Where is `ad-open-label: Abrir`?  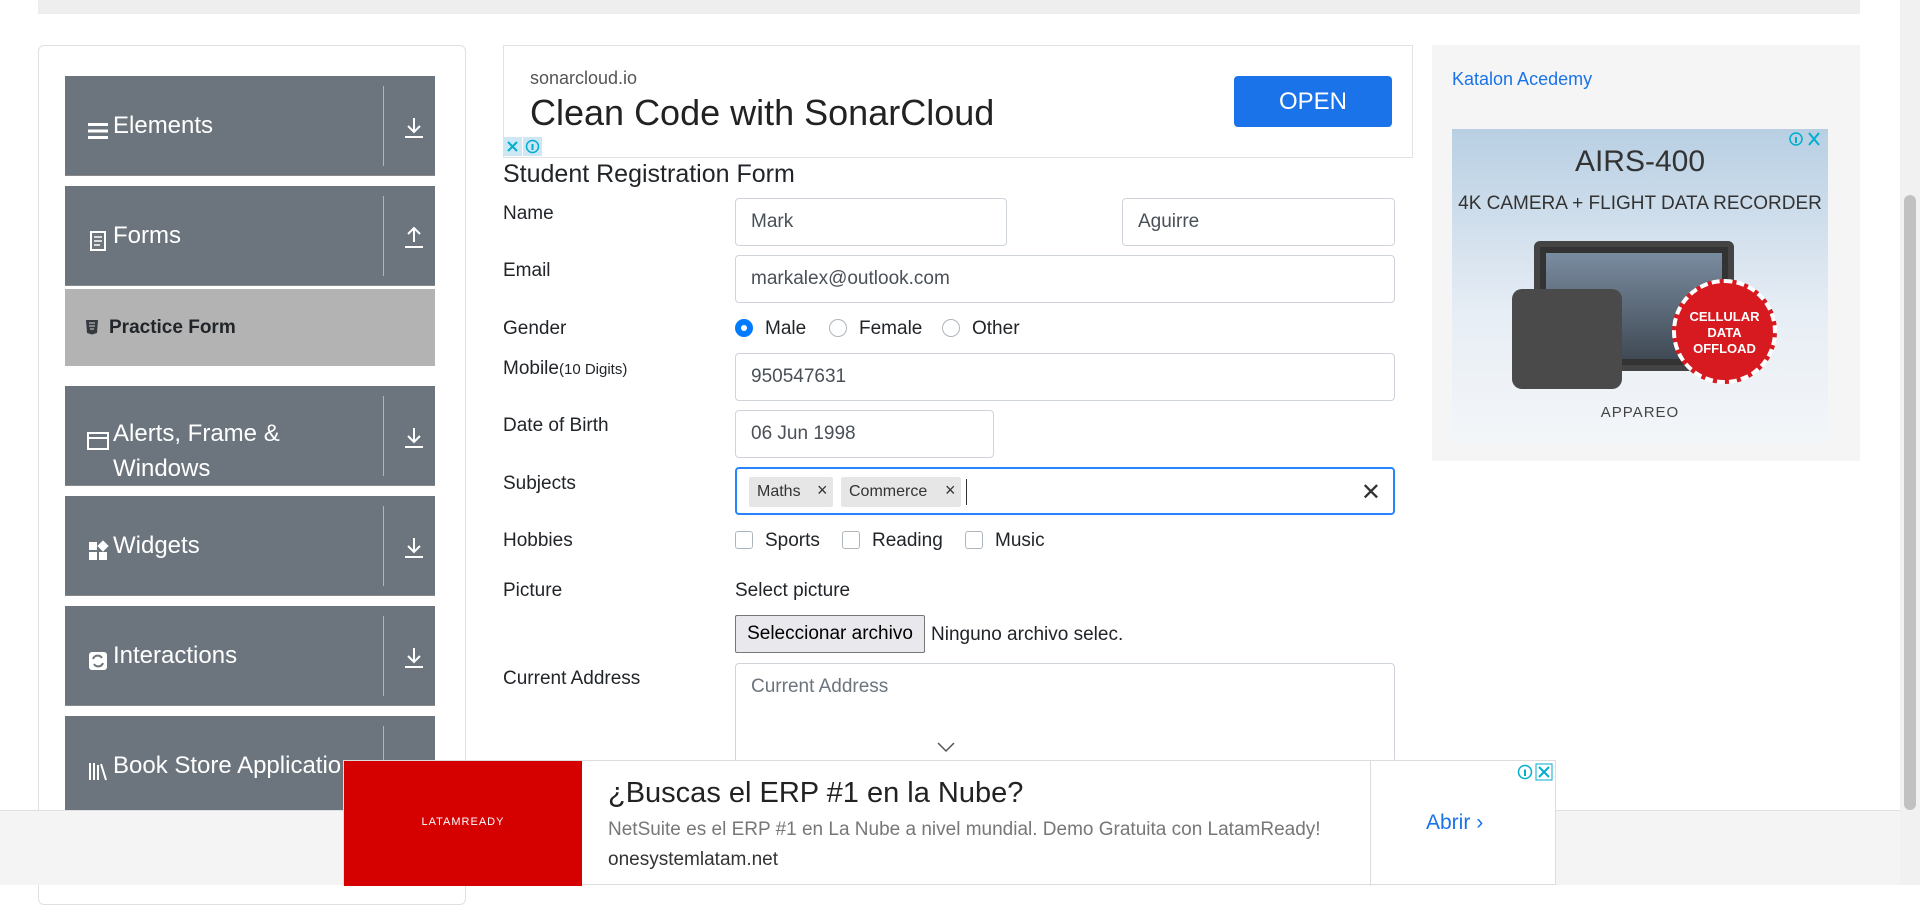 ad-open-label: Abrir is located at coordinates (1448, 822).